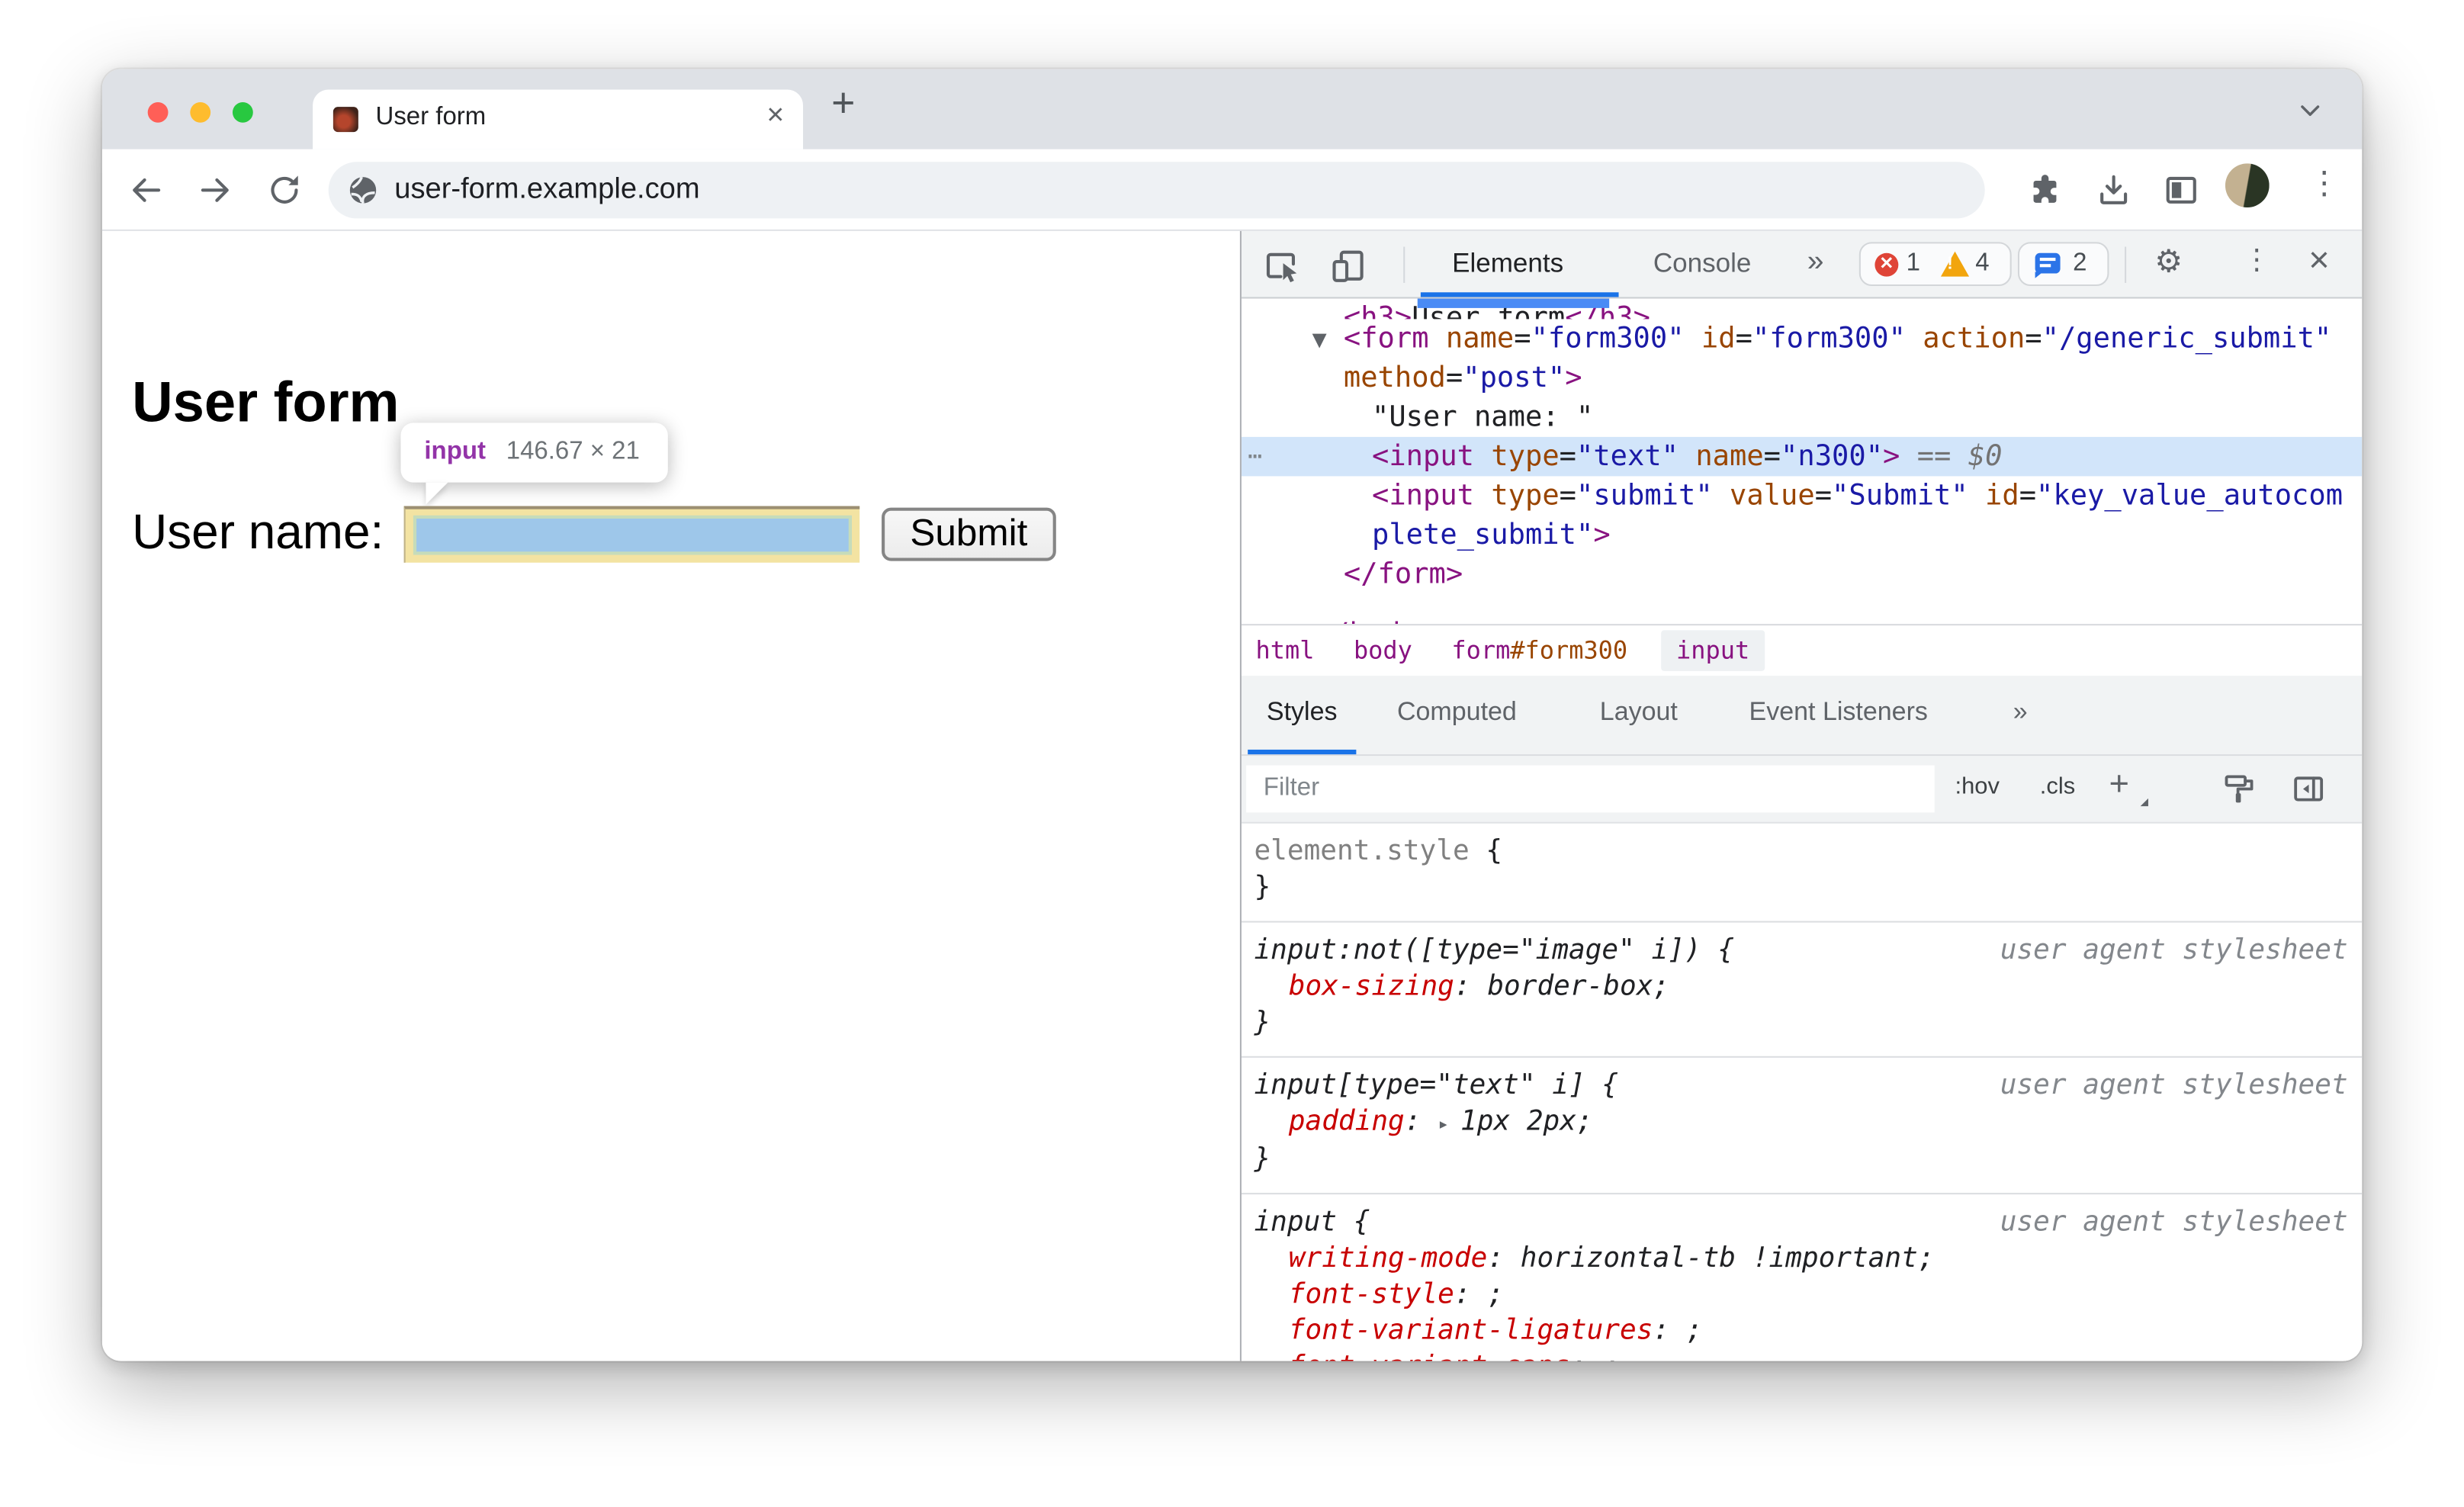 This screenshot has height=1507, width=2464. Describe the element at coordinates (1284, 651) in the screenshot. I see `breadcrumb-item-html: html` at that location.